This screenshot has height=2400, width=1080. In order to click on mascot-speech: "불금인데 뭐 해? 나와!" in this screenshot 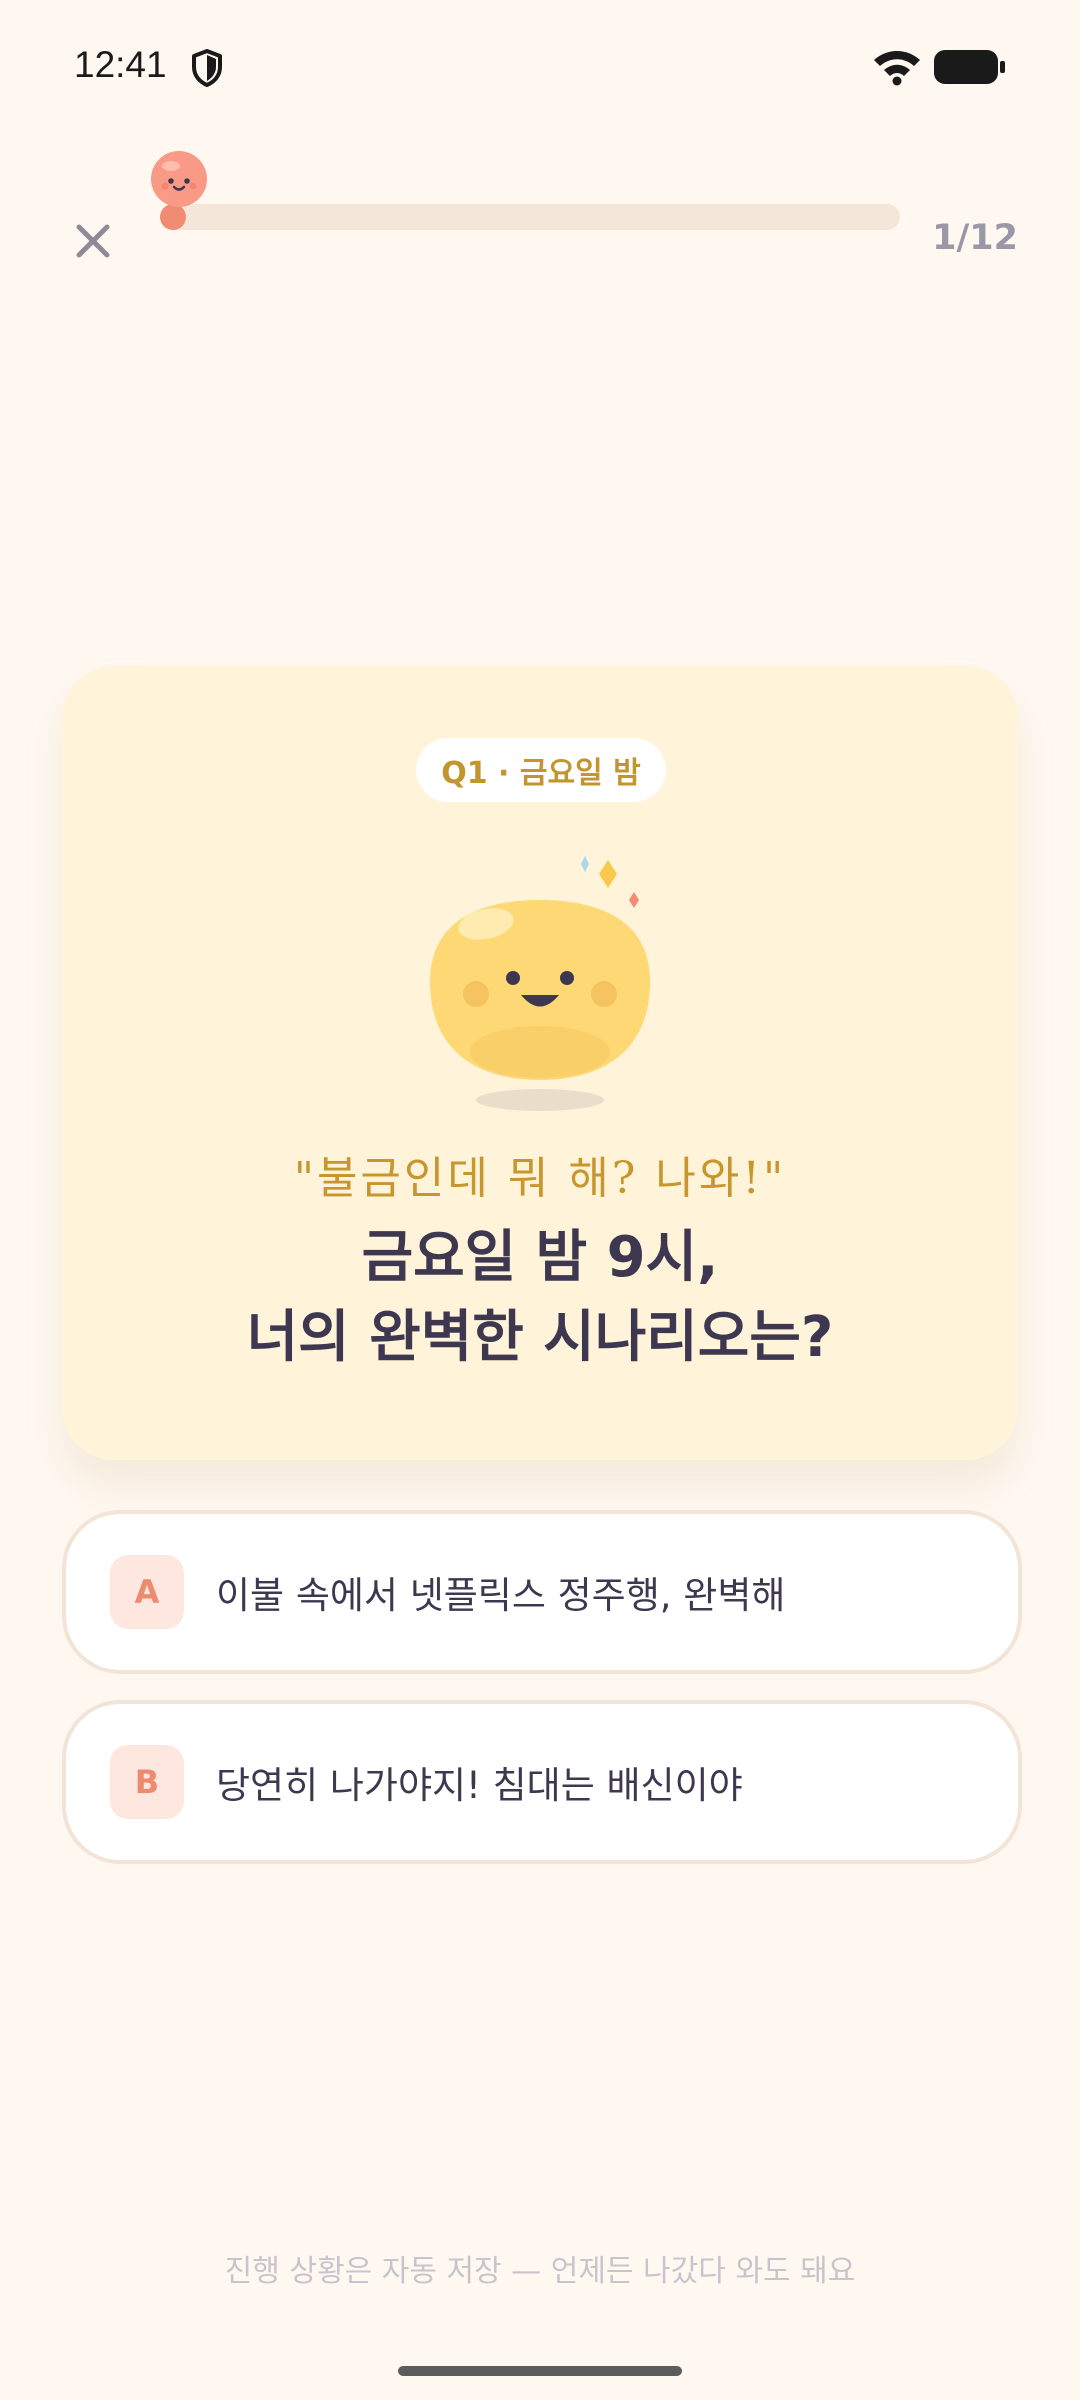, I will do `click(540, 1178)`.